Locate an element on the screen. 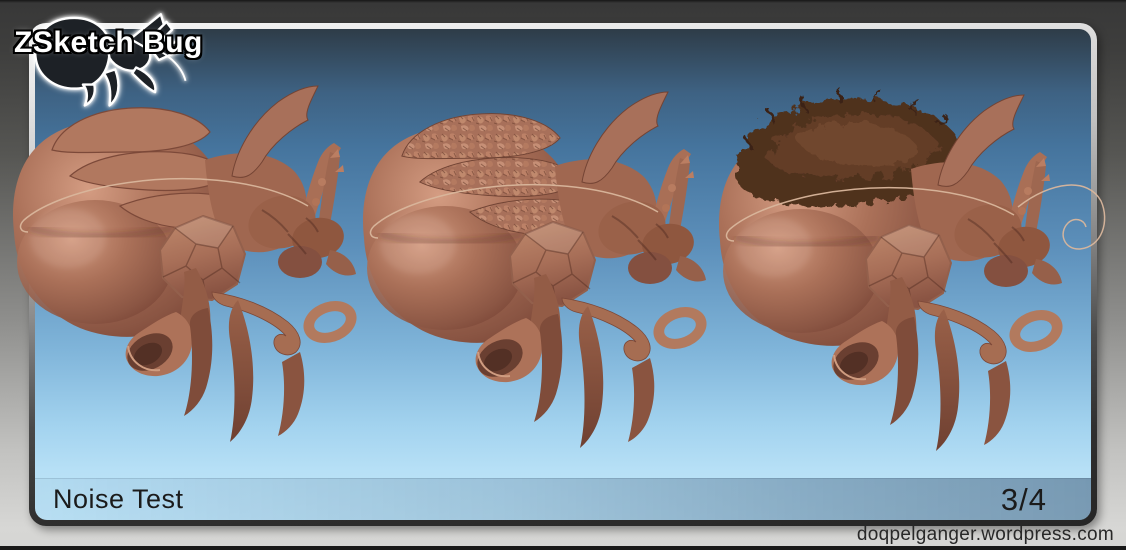 The image size is (1126, 550). logo: ZSketch Bug is located at coordinates (121, 57).